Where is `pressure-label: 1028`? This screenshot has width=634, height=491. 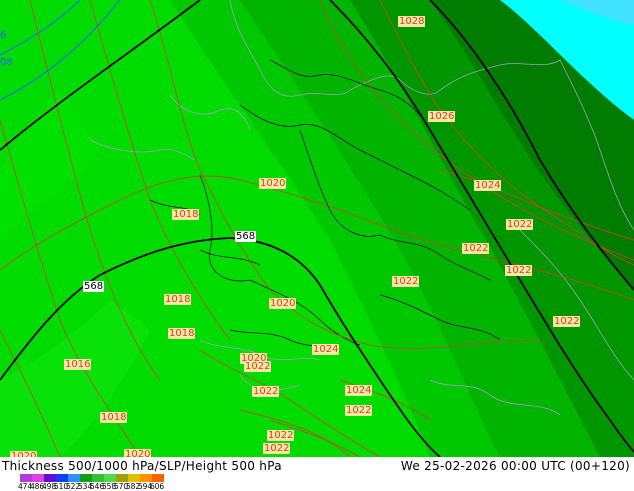
pressure-label: 1028 is located at coordinates (412, 21).